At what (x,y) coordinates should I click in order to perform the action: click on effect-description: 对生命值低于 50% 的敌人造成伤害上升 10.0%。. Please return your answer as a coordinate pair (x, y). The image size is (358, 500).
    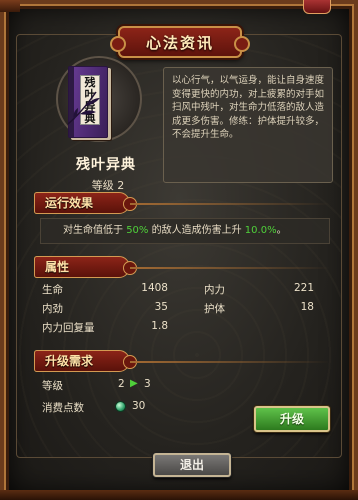
    Looking at the image, I should click on (185, 231).